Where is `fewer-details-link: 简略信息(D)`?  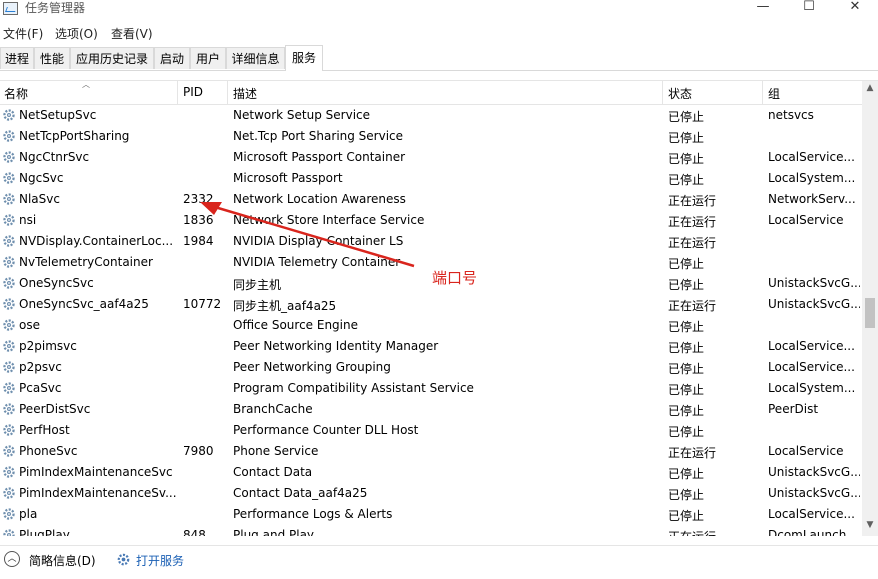
fewer-details-link: 简略信息(D) is located at coordinates (62, 560).